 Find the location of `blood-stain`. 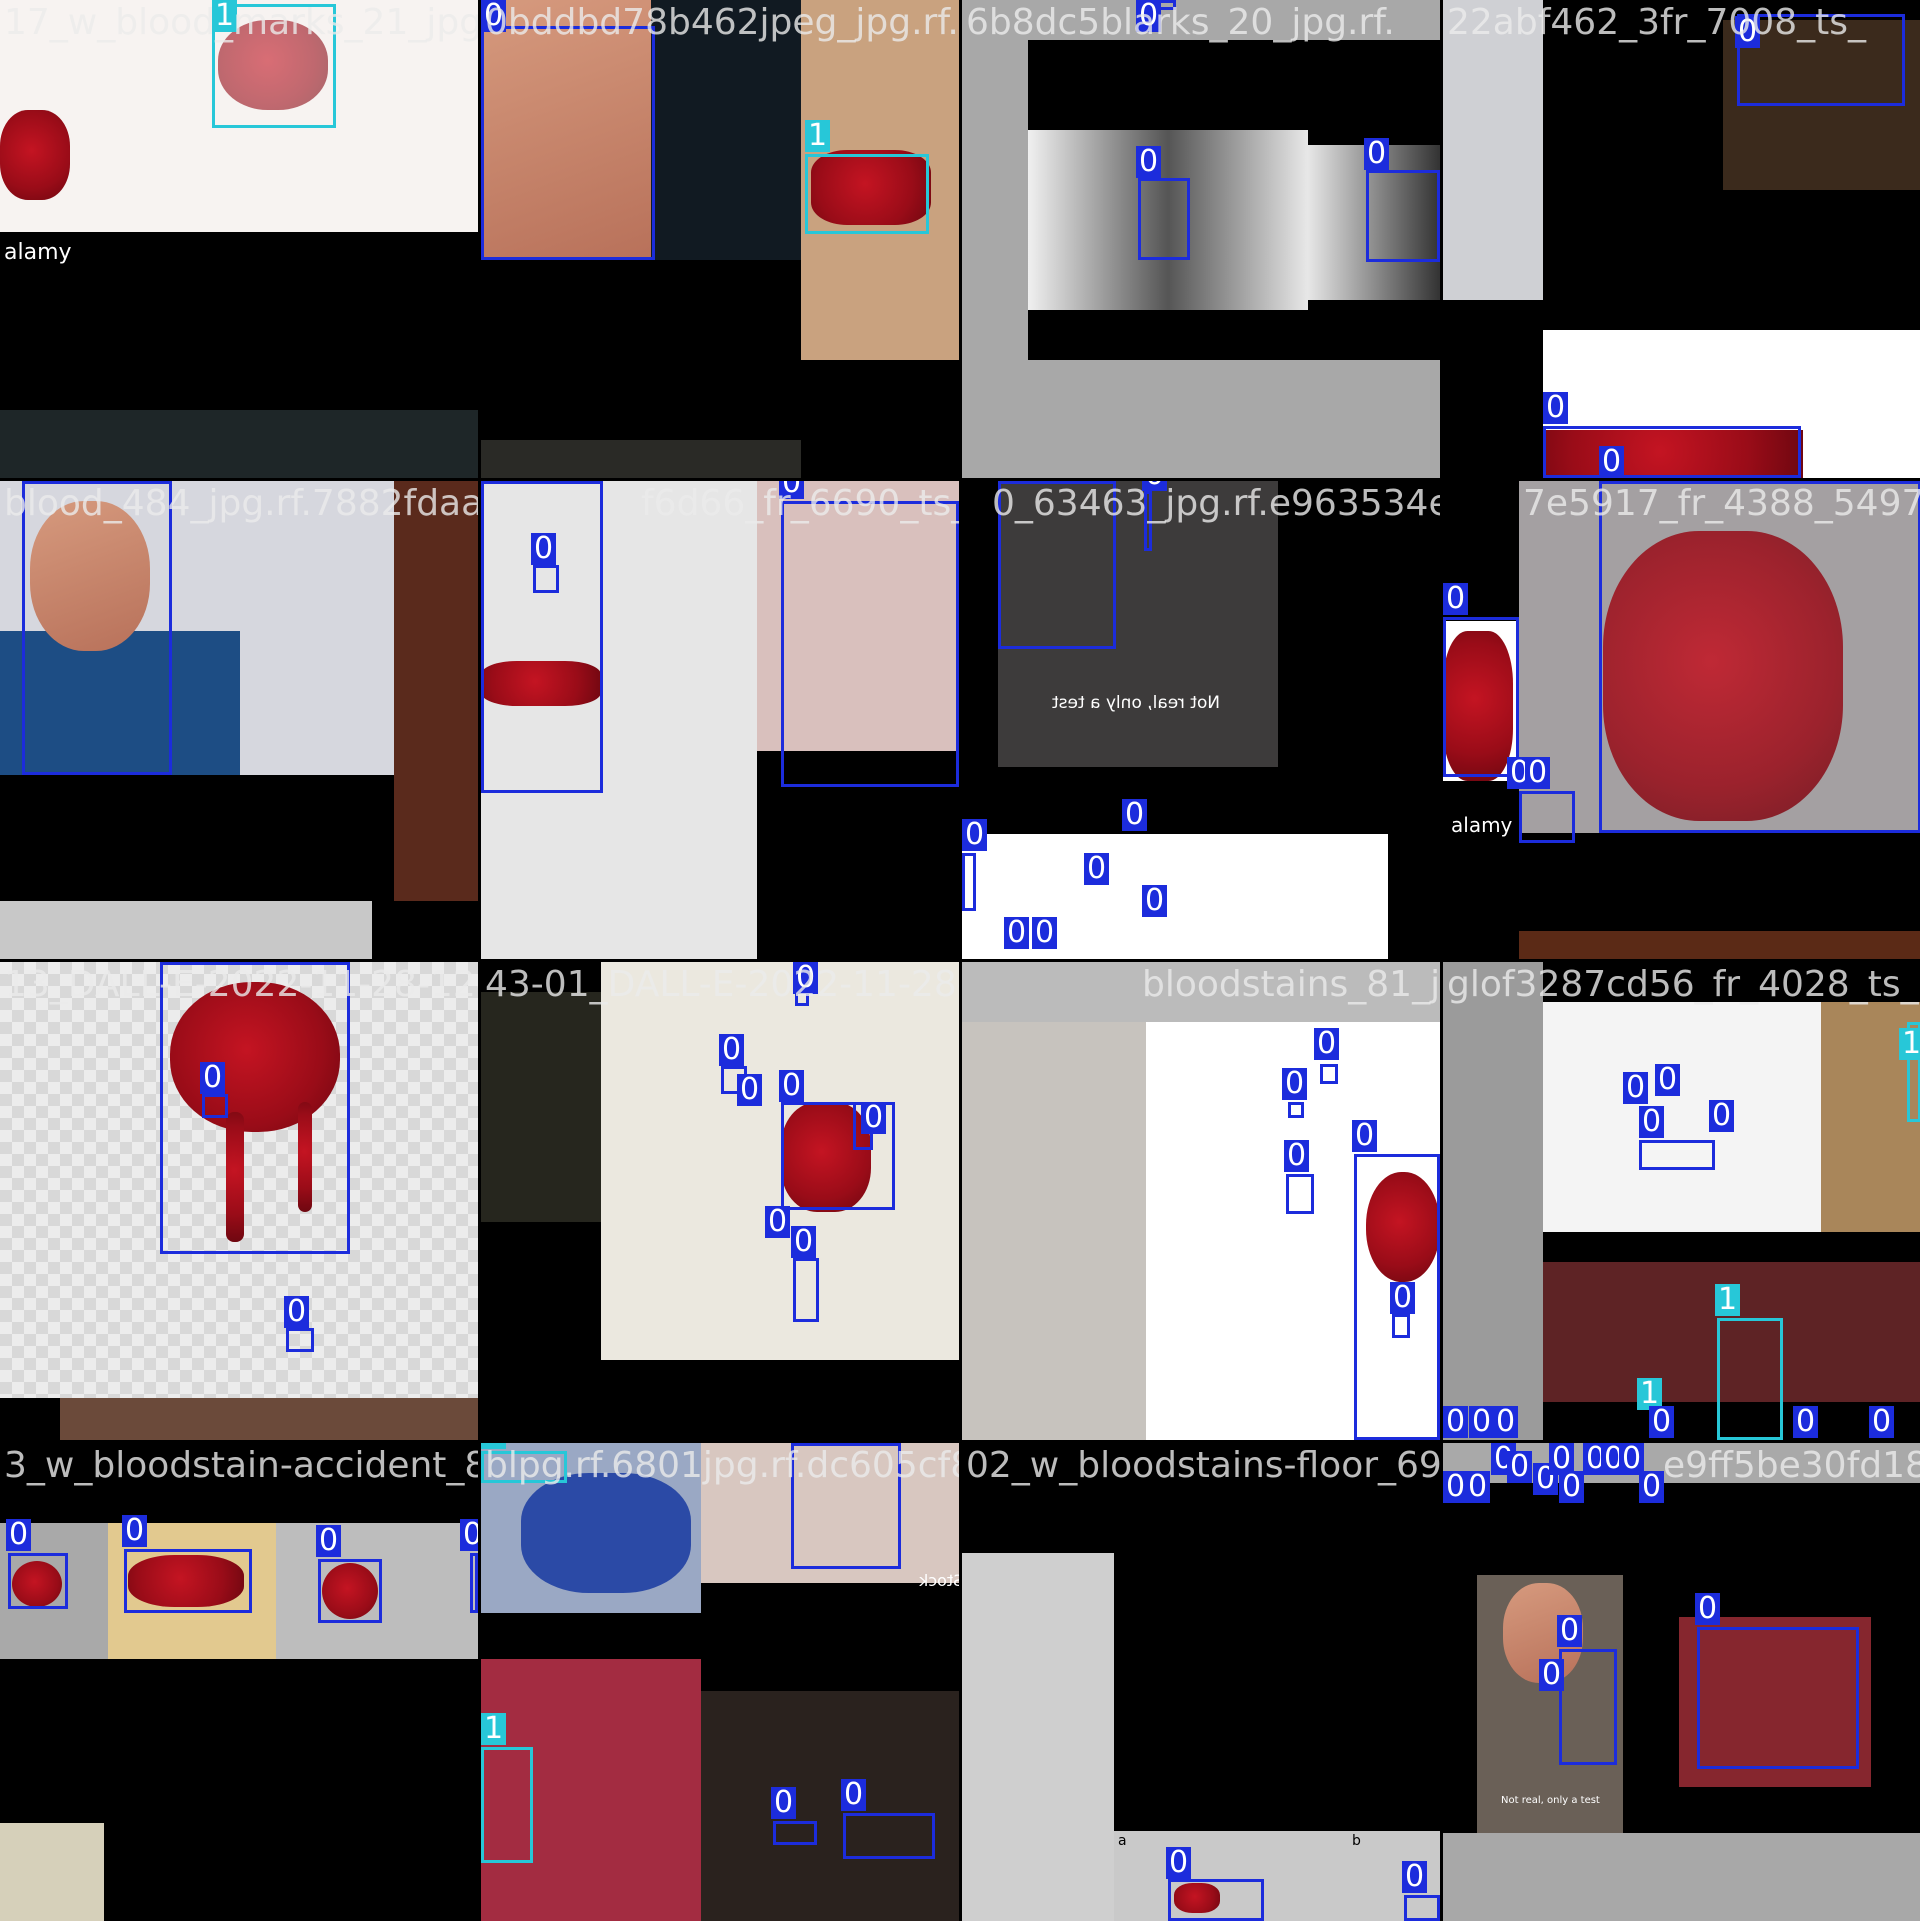

blood-stain is located at coordinates (35, 155).